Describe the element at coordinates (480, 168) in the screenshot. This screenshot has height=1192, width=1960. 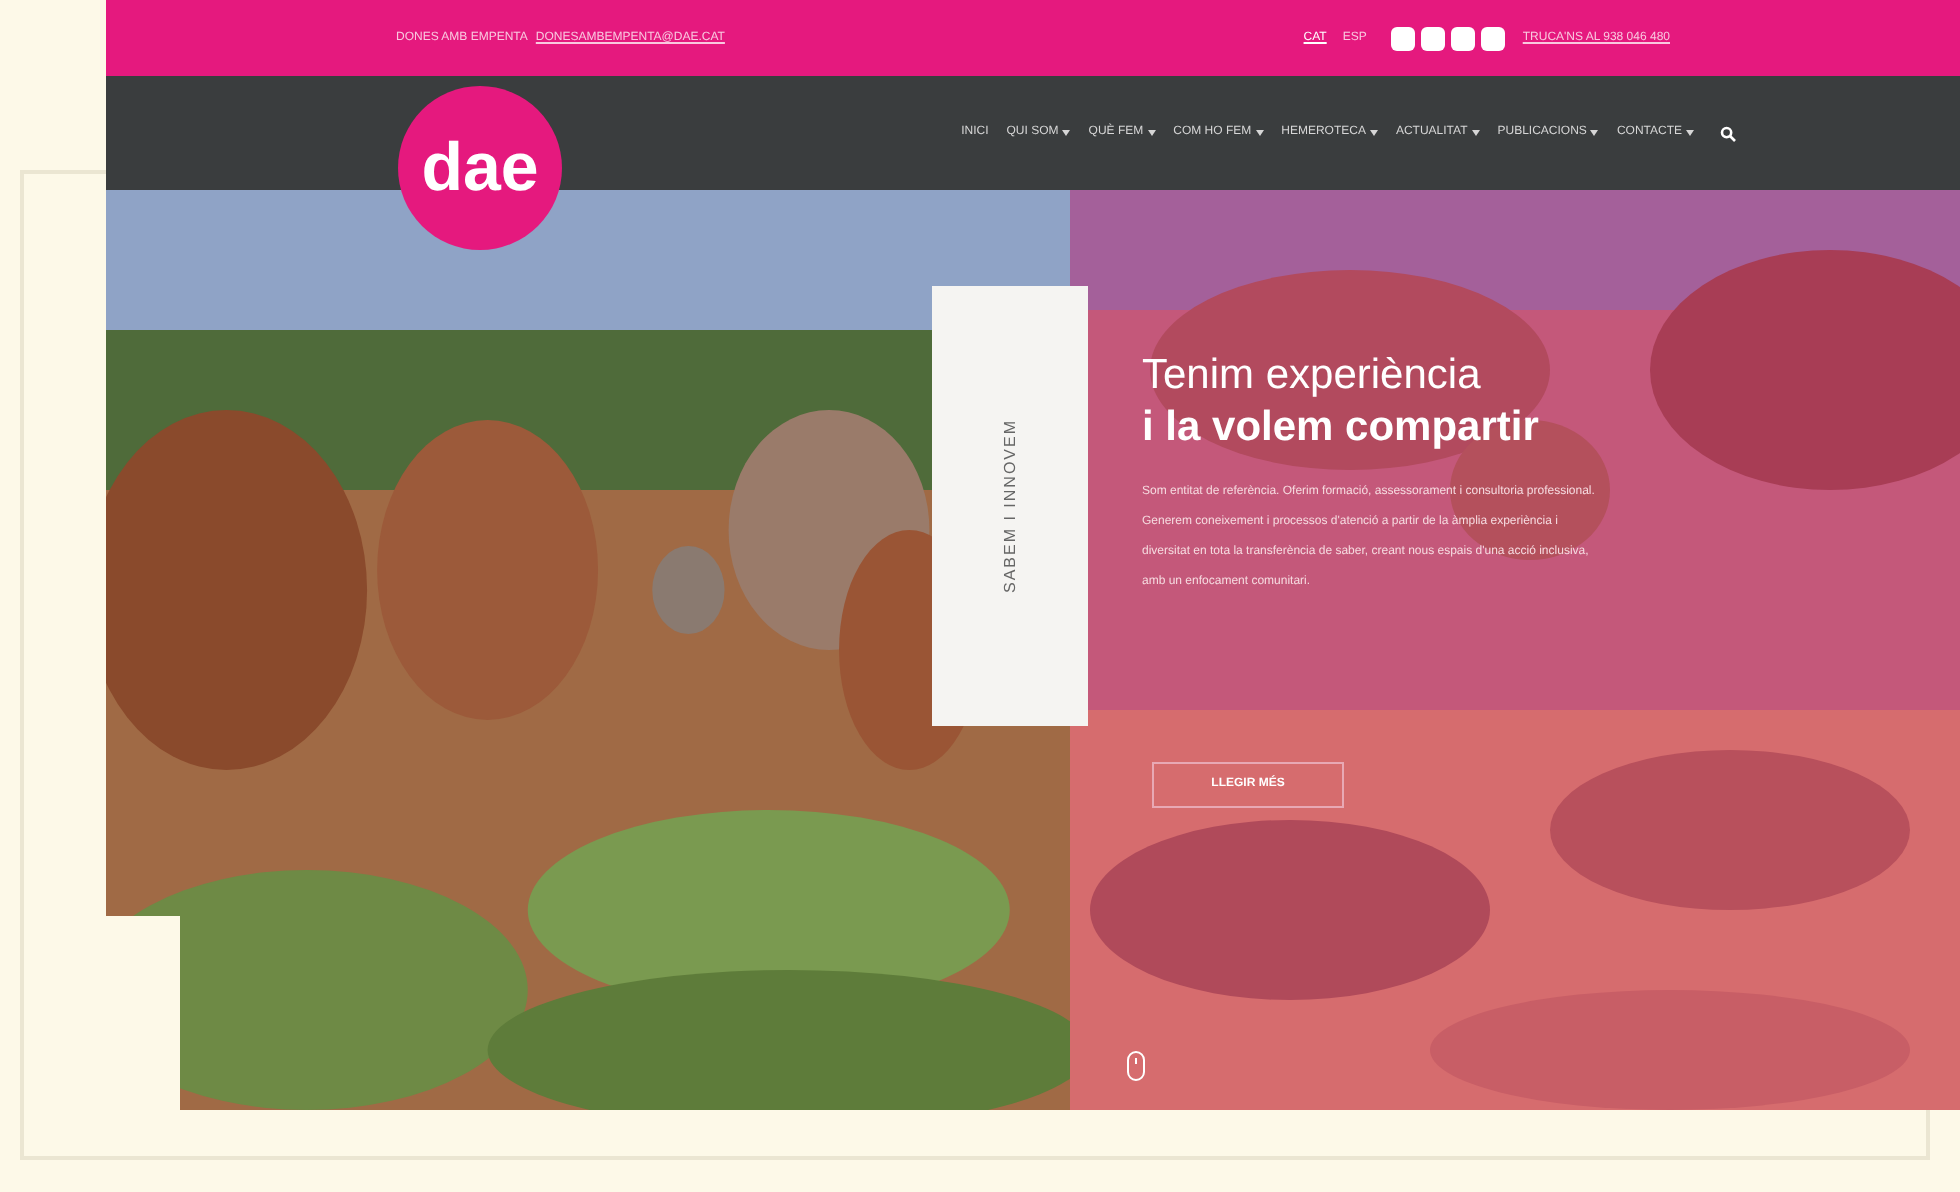
I see `logo: dae` at that location.